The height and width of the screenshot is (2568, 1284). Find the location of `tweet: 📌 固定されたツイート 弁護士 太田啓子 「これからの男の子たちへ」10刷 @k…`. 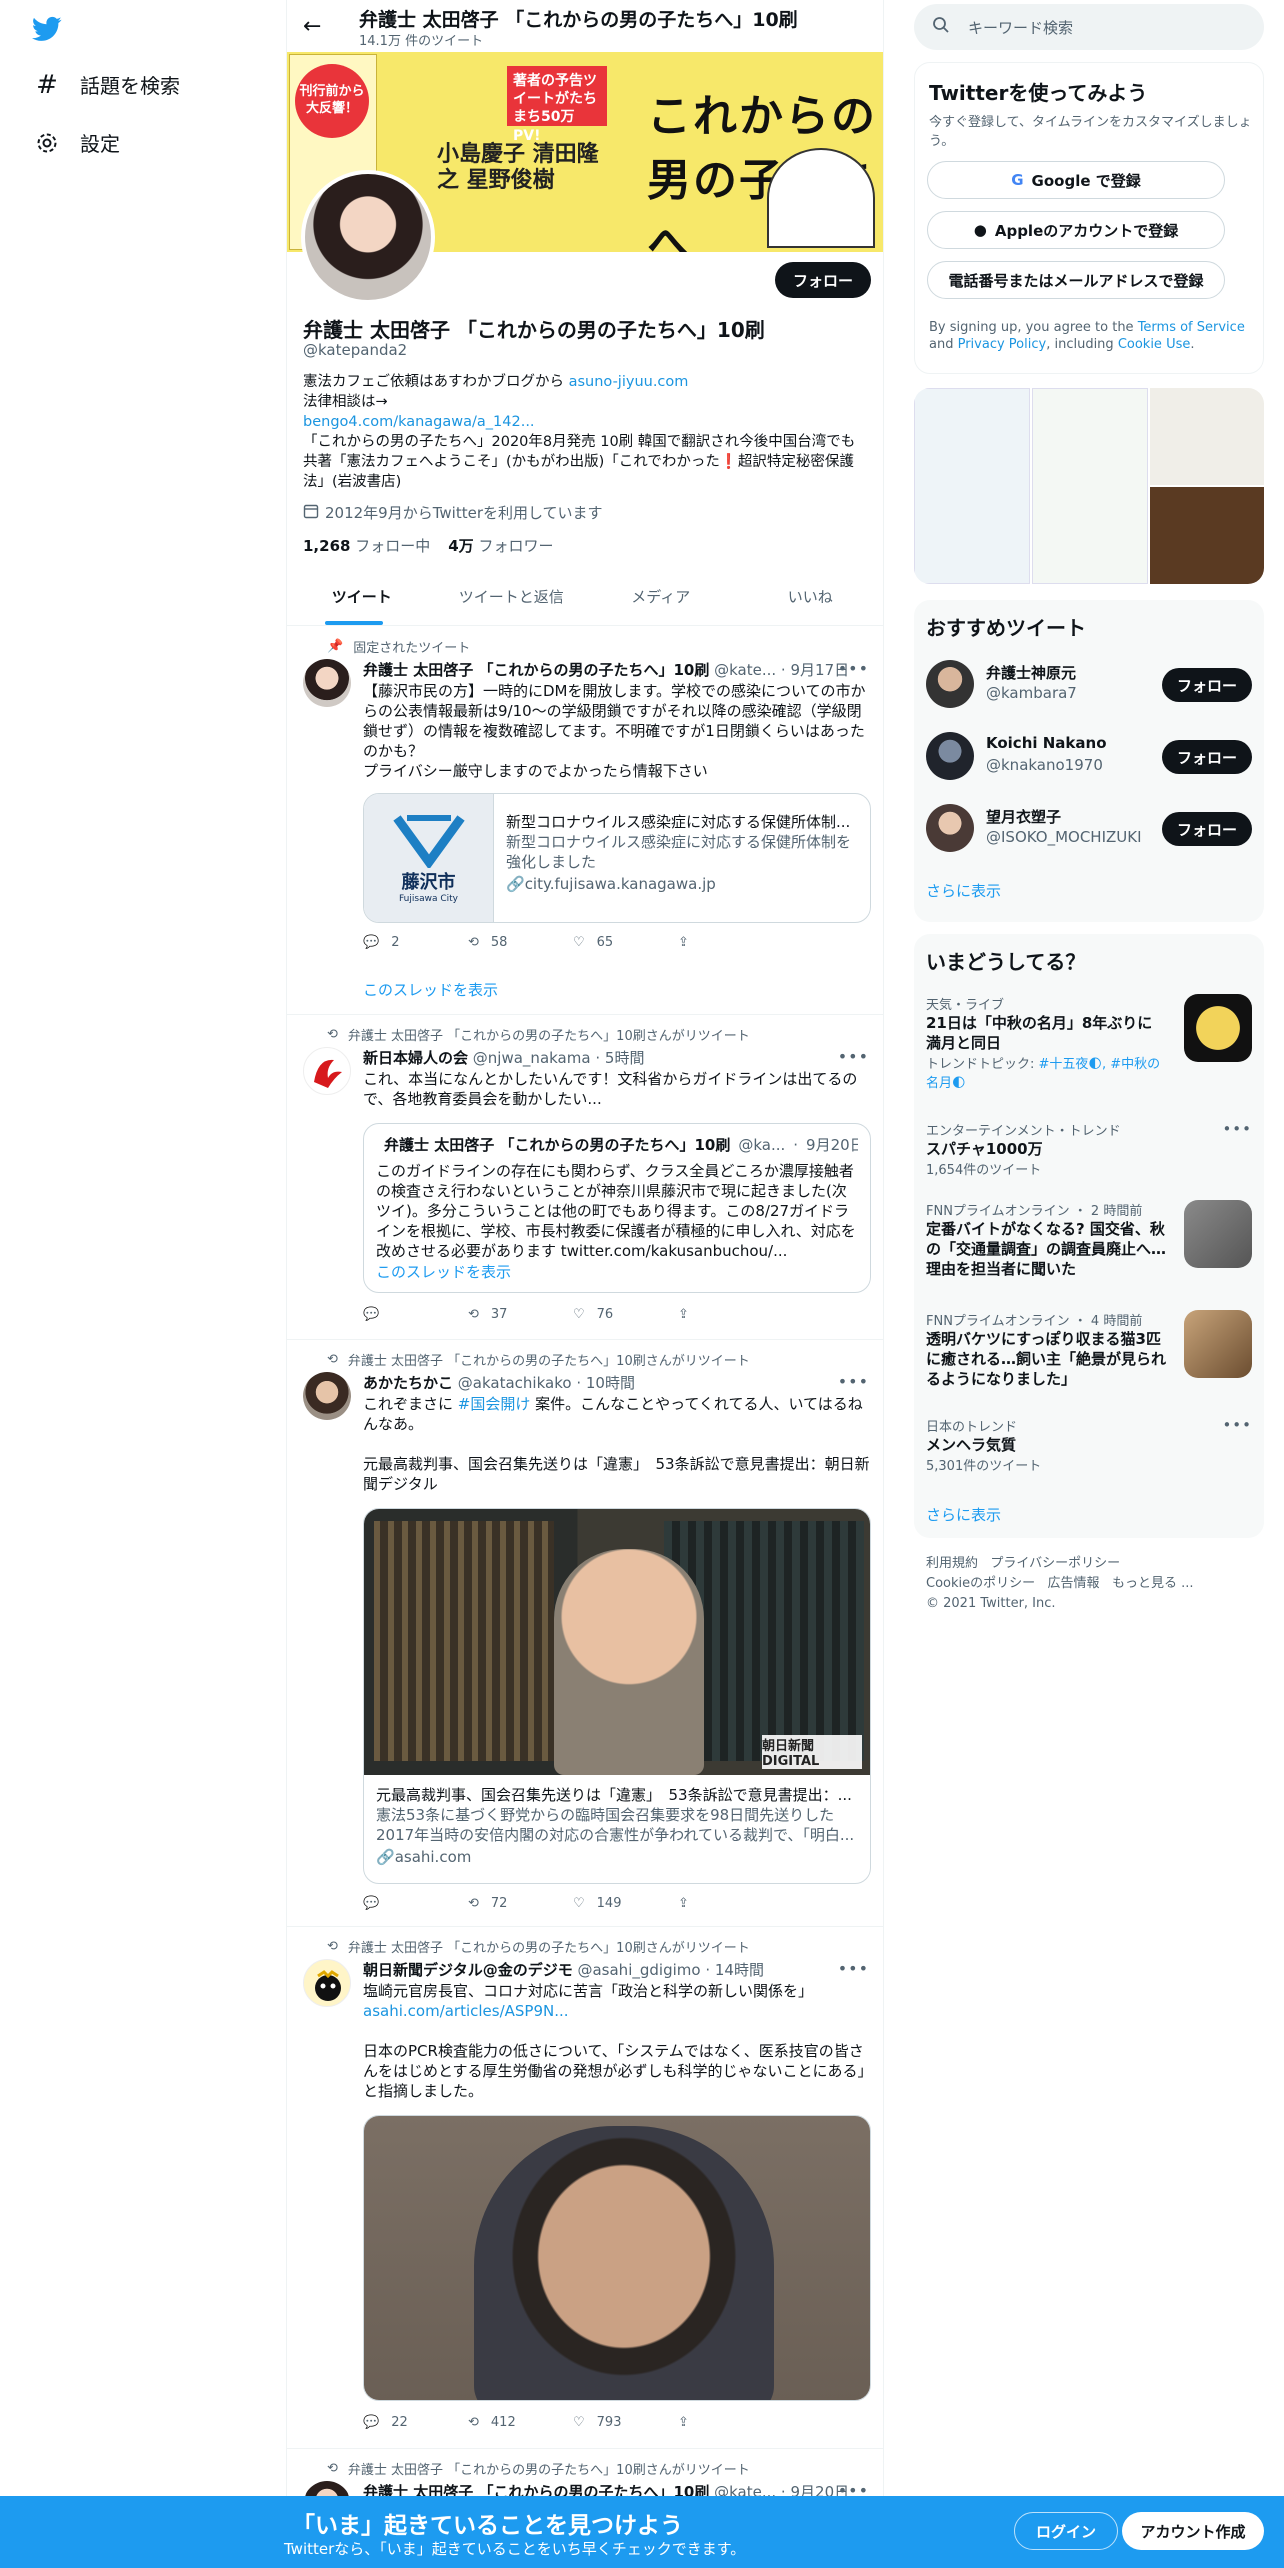

tweet: 📌 固定されたツイート 弁護士 太田啓子 「これからの男の子たちへ」10刷 @k… is located at coordinates (585, 821).